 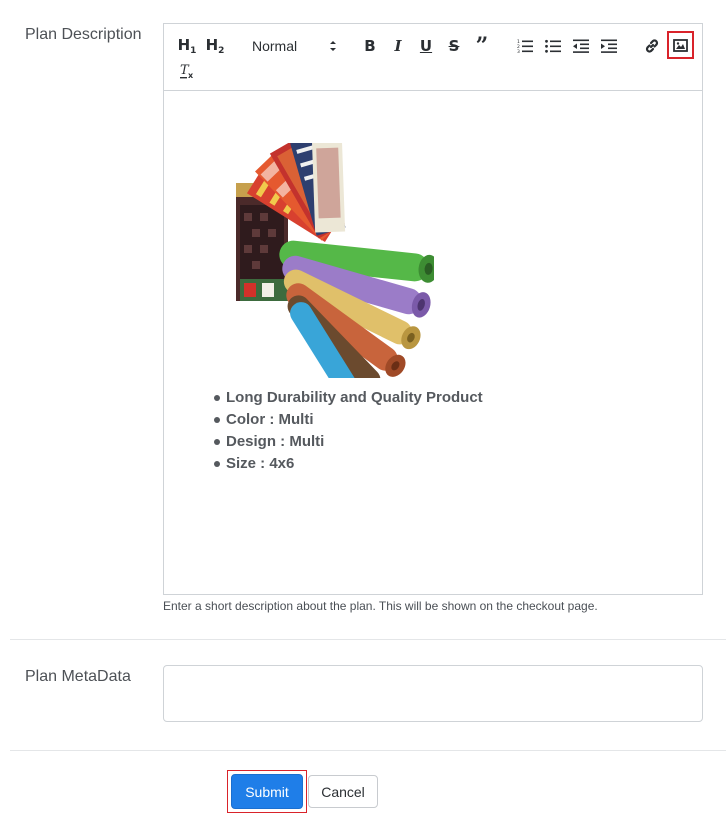 I want to click on link-button, so click(x=652, y=46).